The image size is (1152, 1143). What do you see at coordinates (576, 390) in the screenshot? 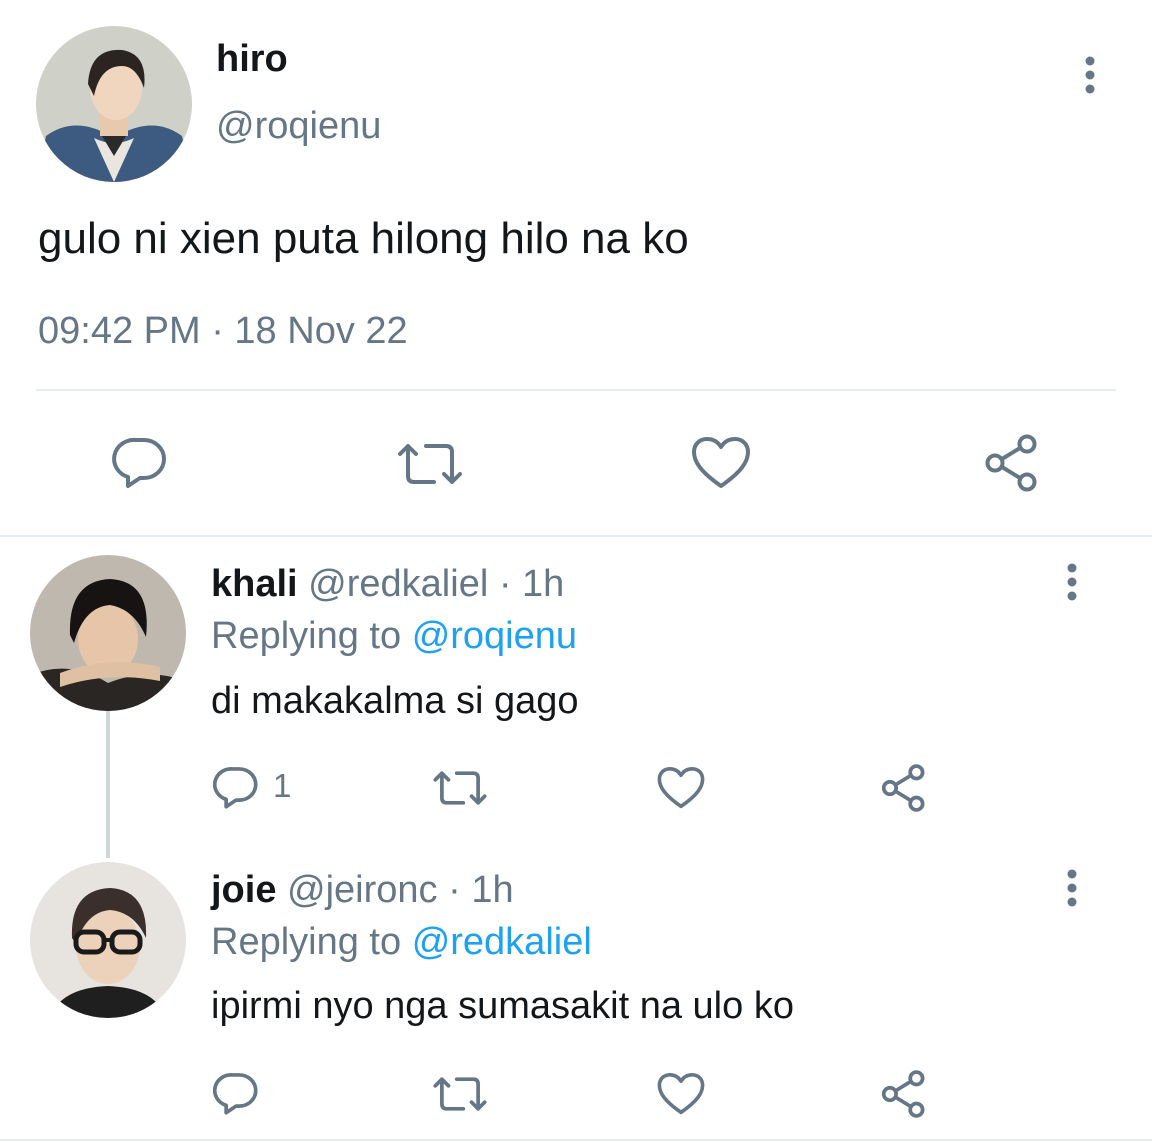
I see `divider` at bounding box center [576, 390].